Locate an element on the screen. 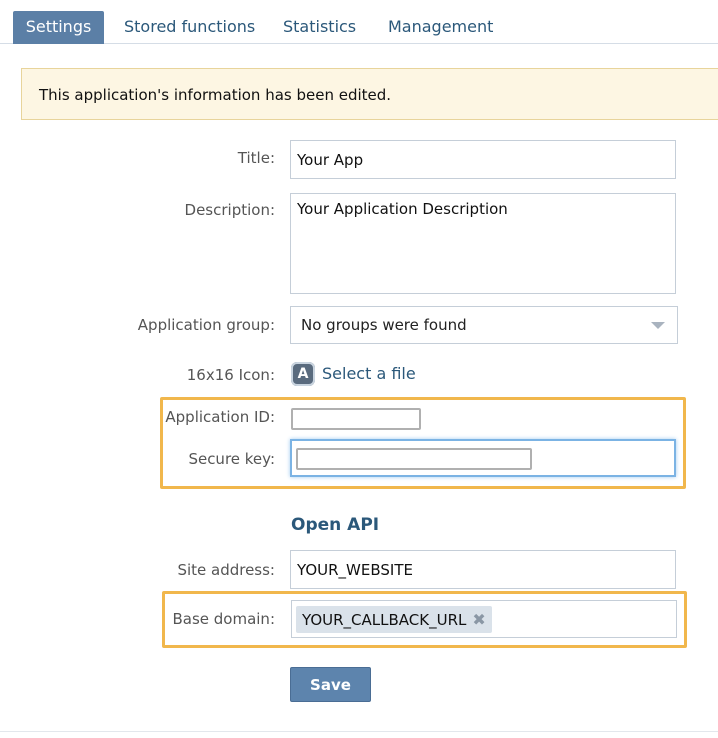 Image resolution: width=718 pixels, height=738 pixels. group-select: No groups were found is located at coordinates (484, 325).